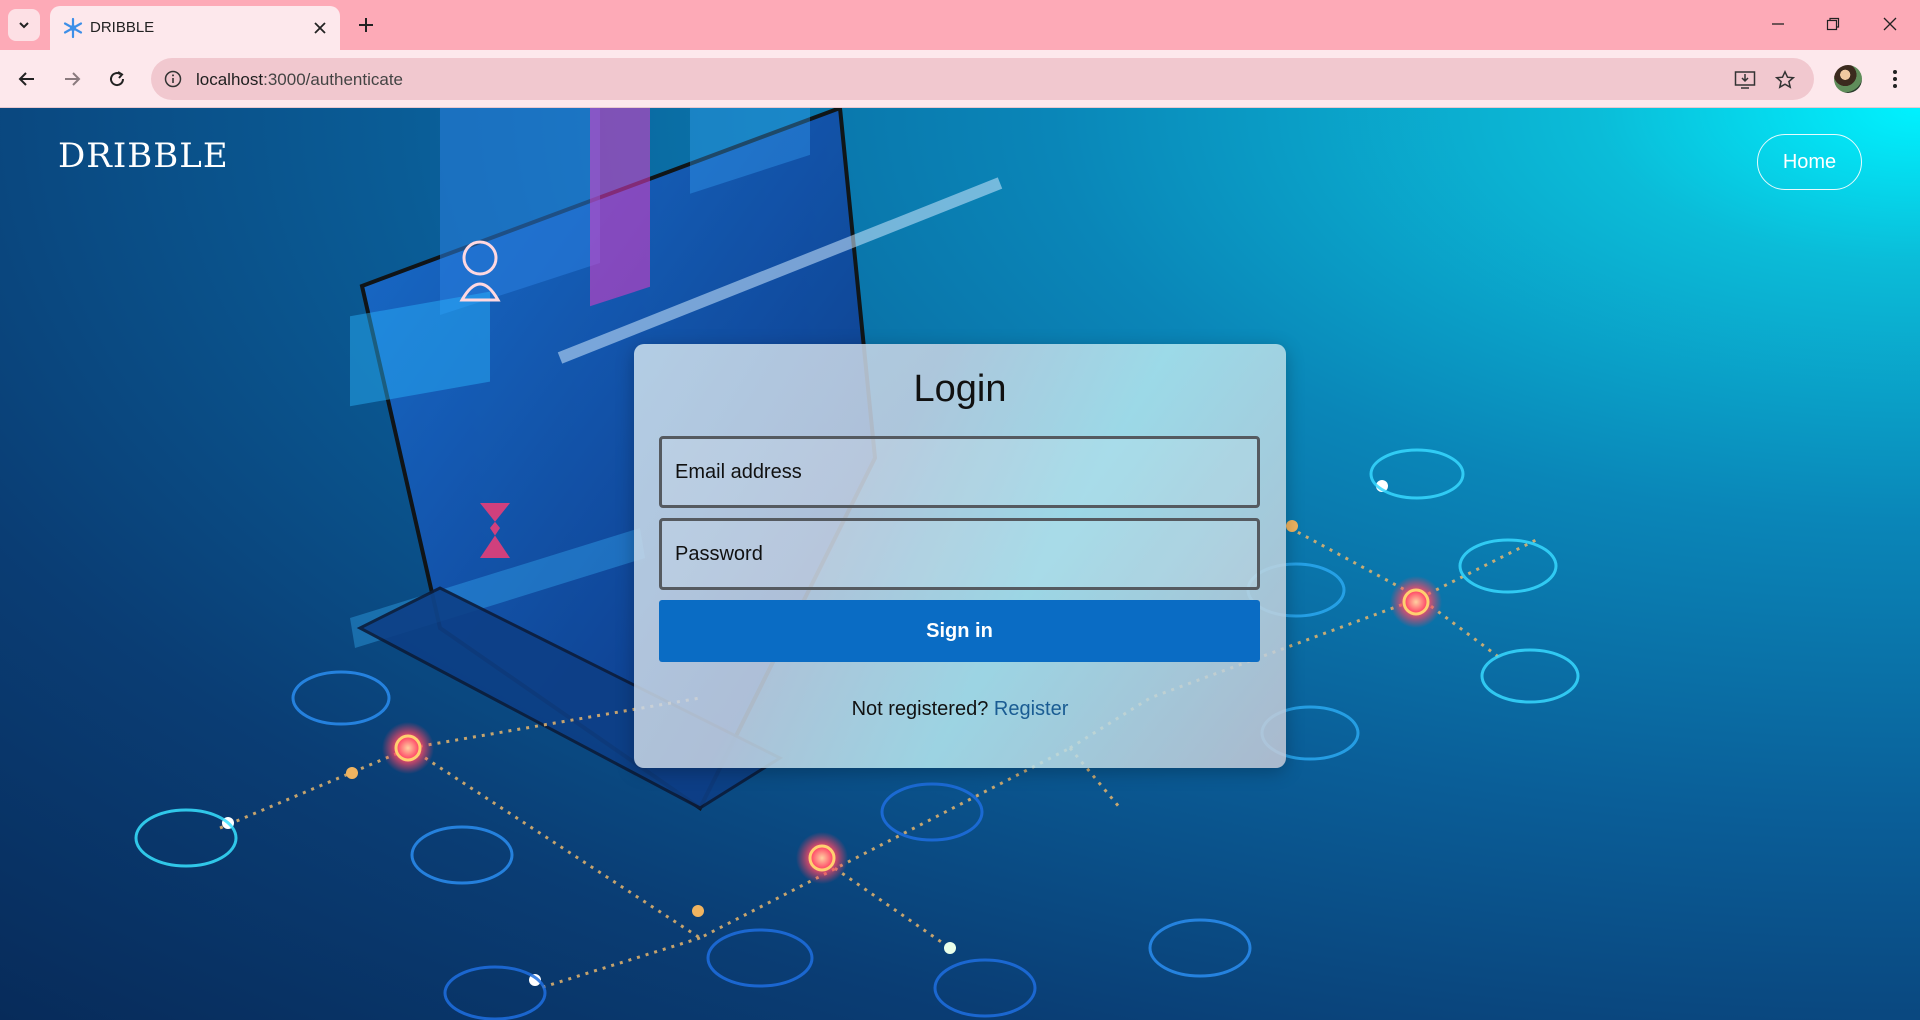 The image size is (1920, 1020). I want to click on minimize-button, so click(1778, 24).